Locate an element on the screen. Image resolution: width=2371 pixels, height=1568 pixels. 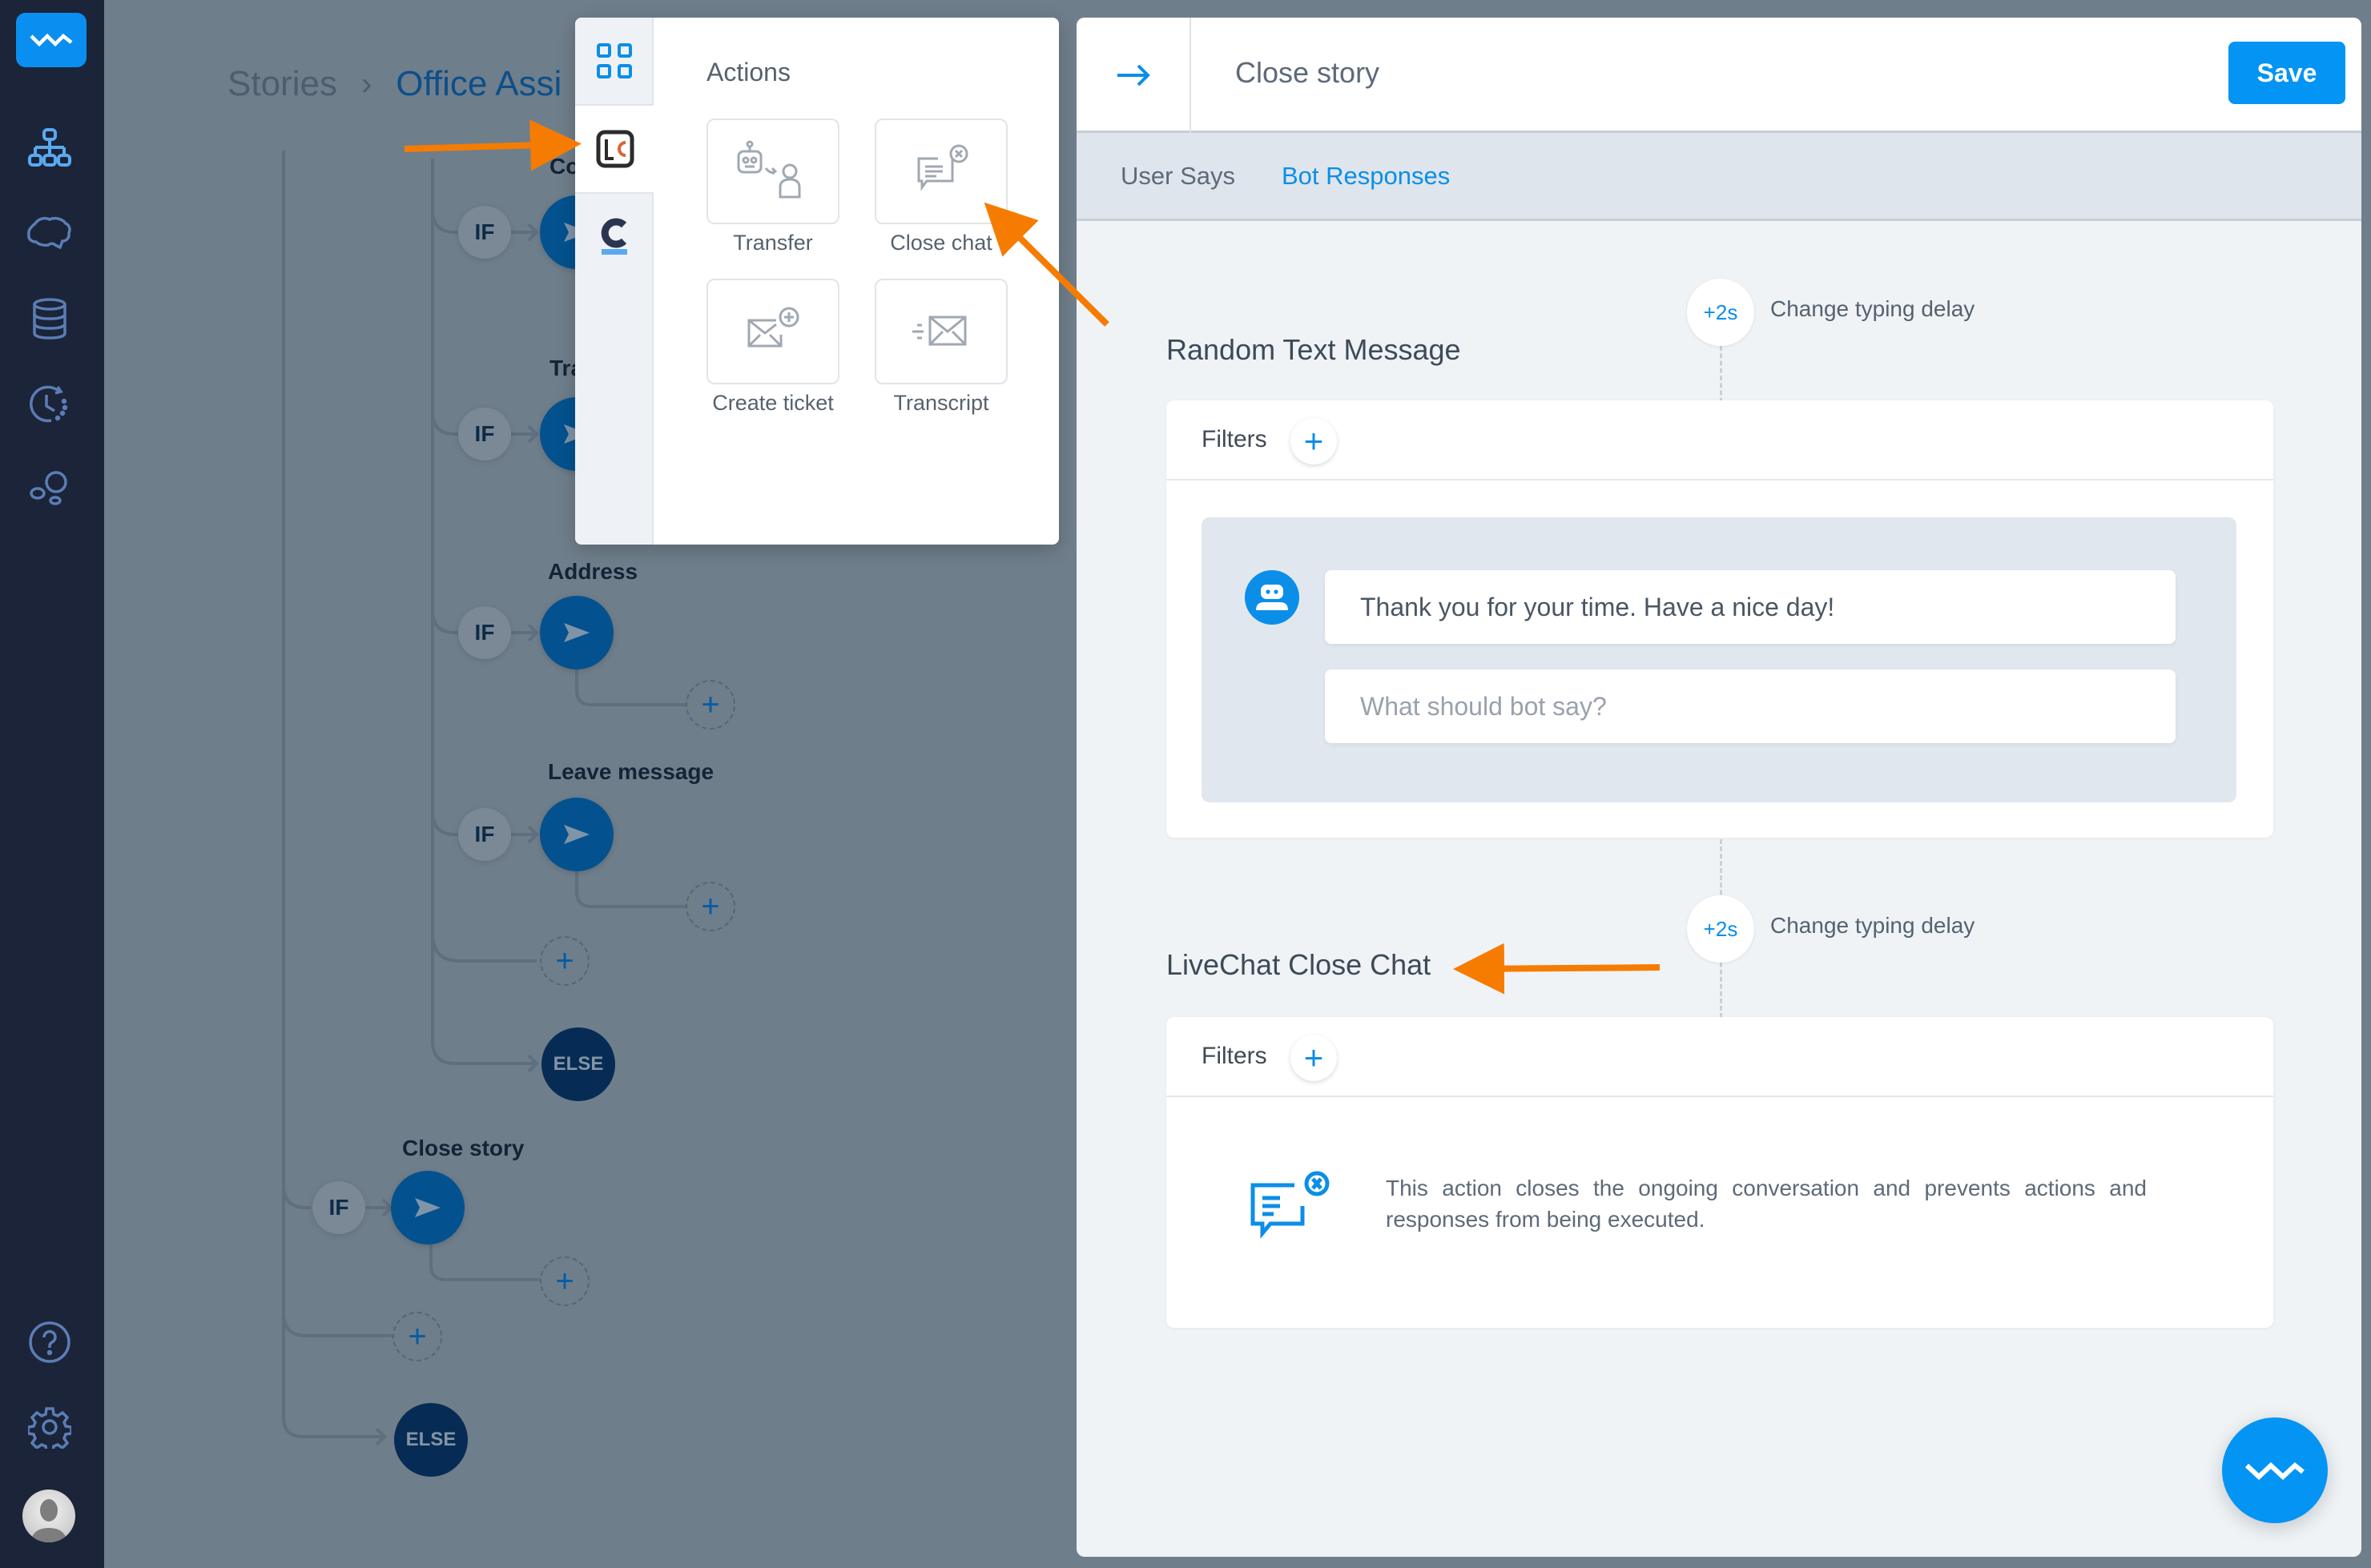
new-message-input is located at coordinates (1750, 706).